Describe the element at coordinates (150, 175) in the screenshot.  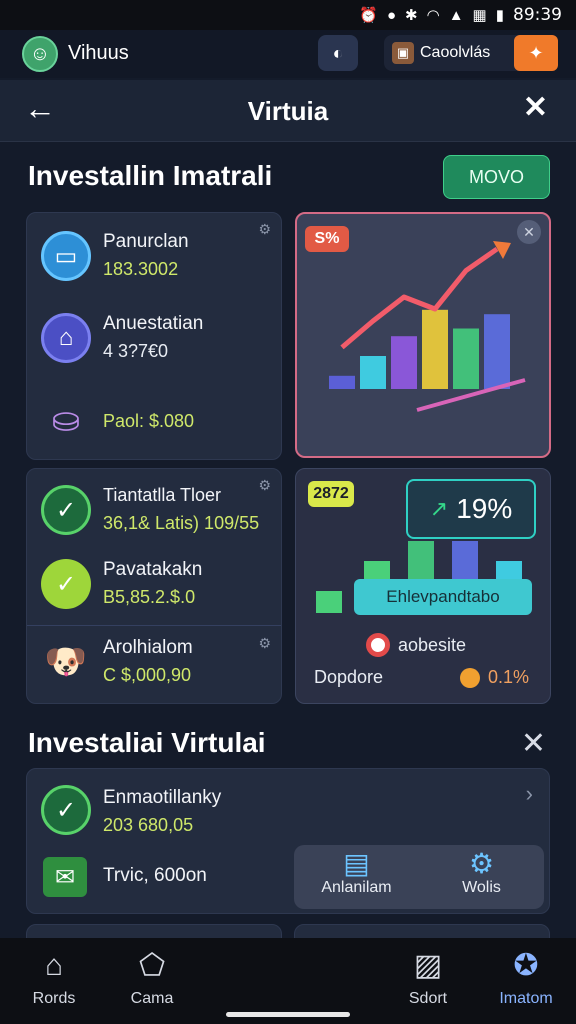
I see `section-title-investments: Investallin Imatrali` at that location.